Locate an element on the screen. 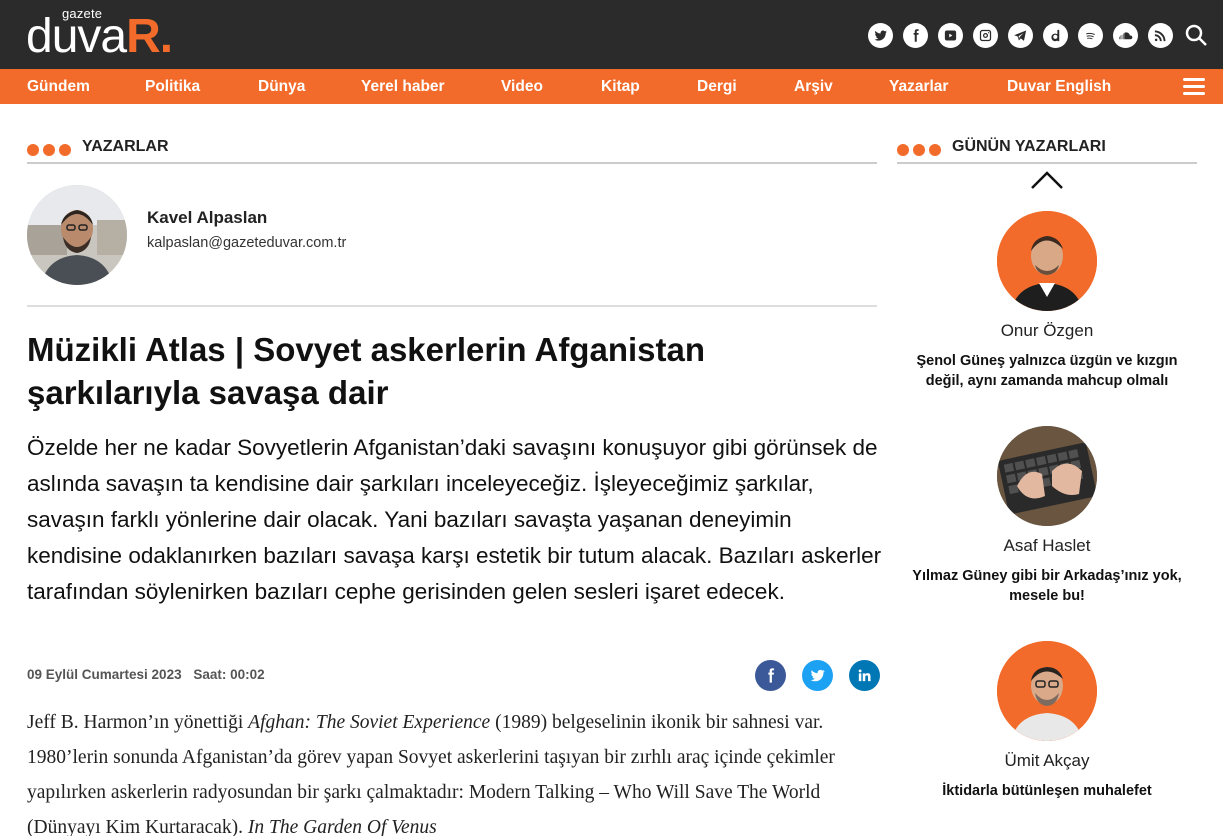 This screenshot has height=836, width=1223. author-name: Kavel Alpaslan is located at coordinates (207, 218).